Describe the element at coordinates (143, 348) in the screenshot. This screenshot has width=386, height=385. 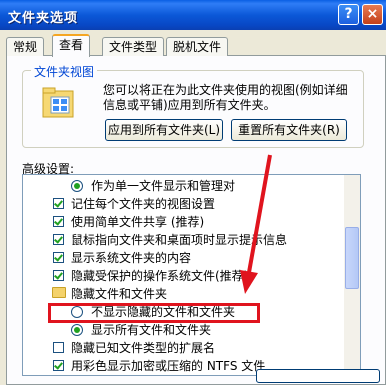
I see `setting-label: 隐藏已知文件类型的扩展名` at that location.